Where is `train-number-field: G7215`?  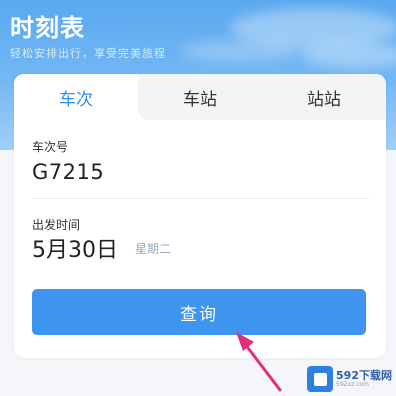 train-number-field: G7215 is located at coordinates (68, 172).